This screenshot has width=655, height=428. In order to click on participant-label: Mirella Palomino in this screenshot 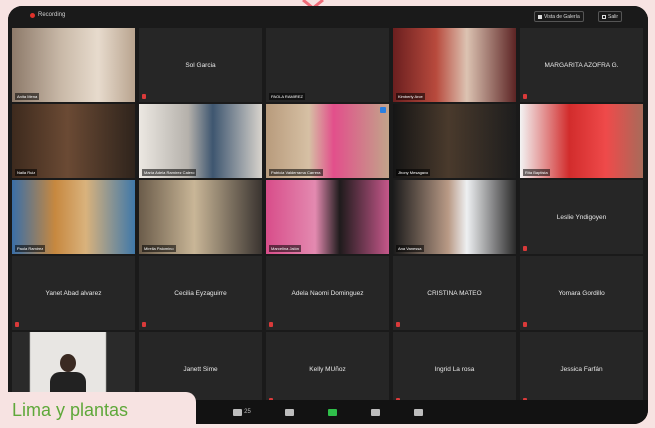, I will do `click(159, 248)`.